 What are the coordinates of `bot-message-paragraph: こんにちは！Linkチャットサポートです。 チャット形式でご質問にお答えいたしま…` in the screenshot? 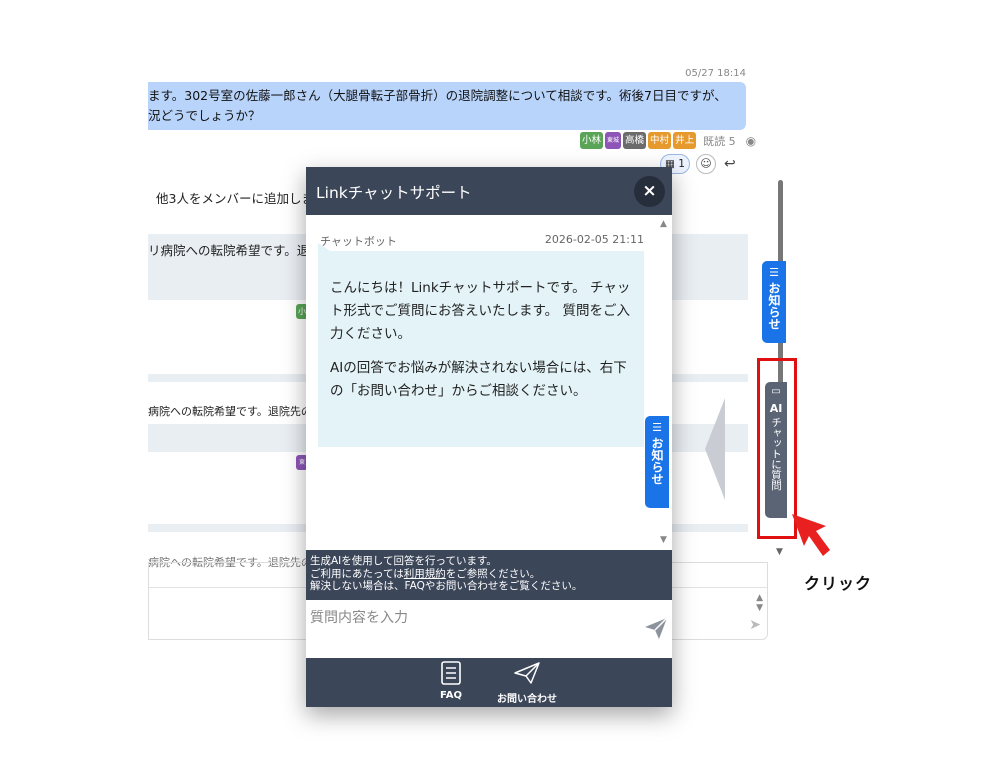 It's located at (480, 311).